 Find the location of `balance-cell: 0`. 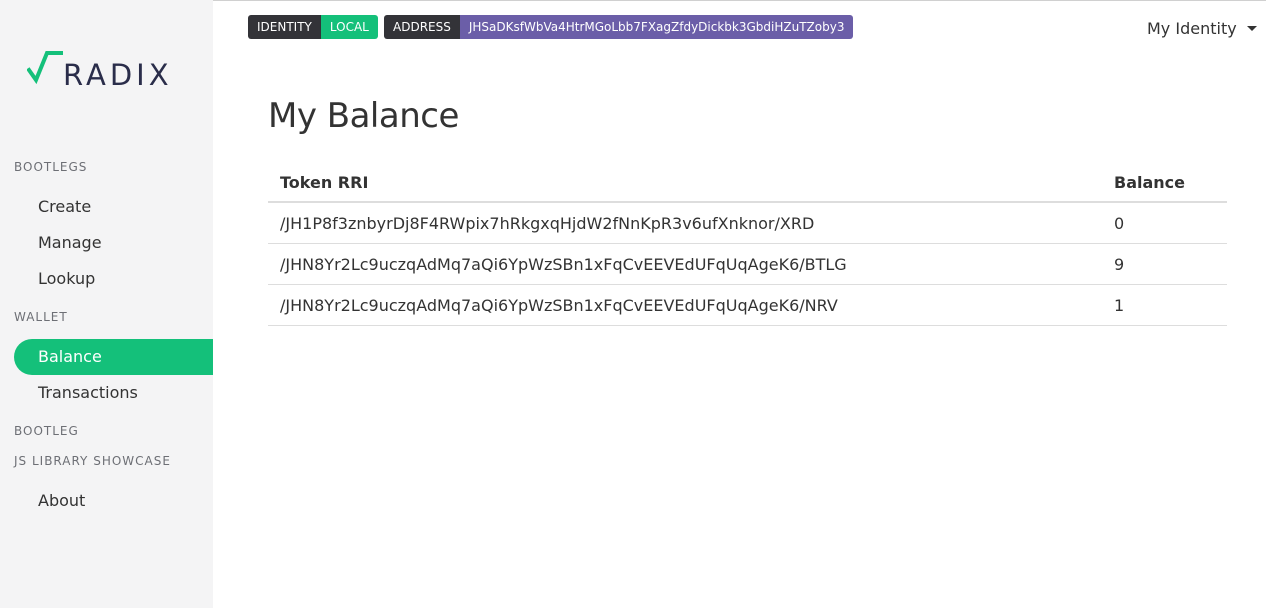

balance-cell: 0 is located at coordinates (1119, 223).